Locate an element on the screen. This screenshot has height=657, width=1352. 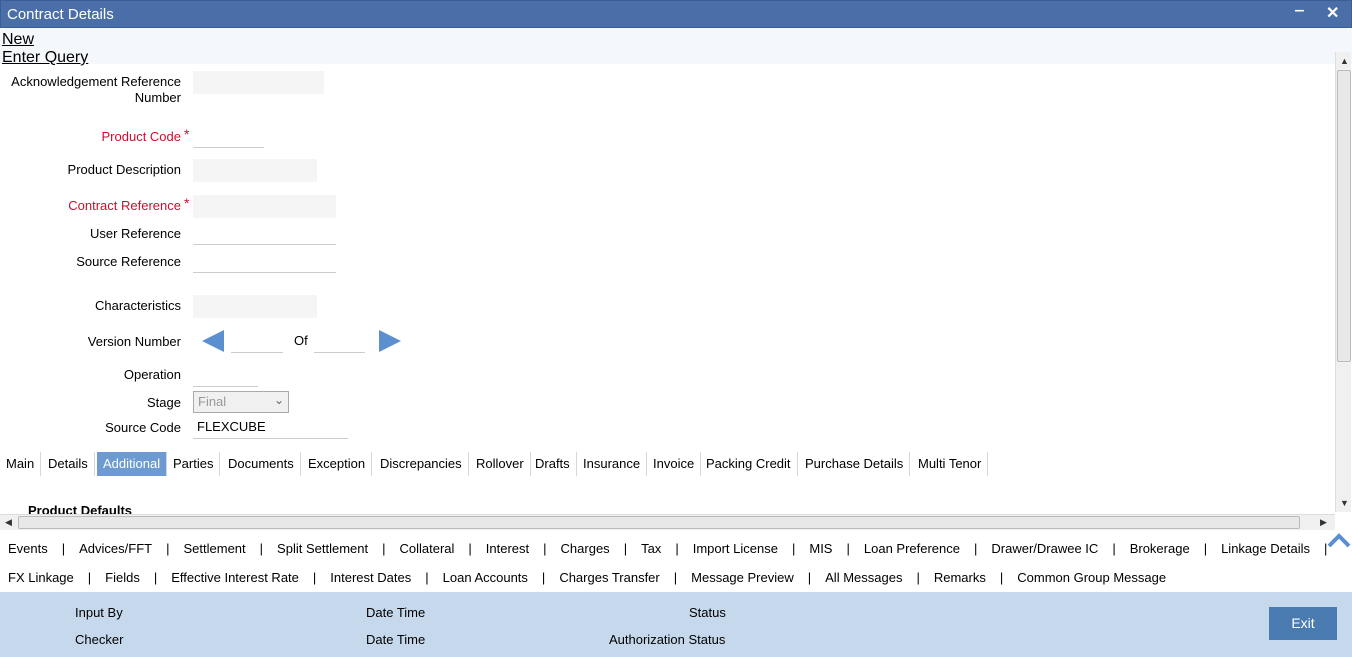
of-label: Of is located at coordinates (301, 340).